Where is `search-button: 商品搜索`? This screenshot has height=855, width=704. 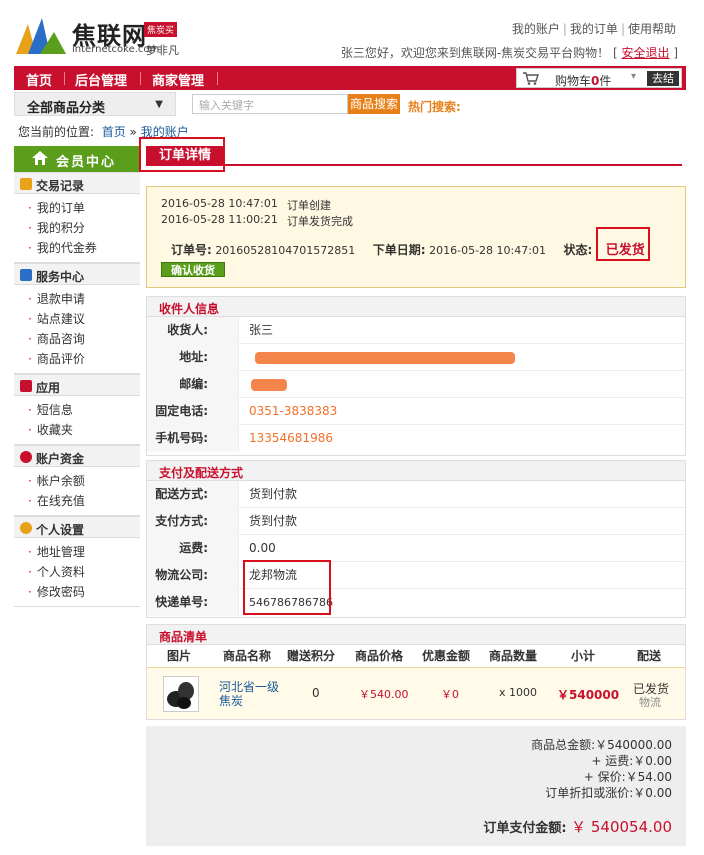
search-button: 商品搜索 is located at coordinates (374, 104).